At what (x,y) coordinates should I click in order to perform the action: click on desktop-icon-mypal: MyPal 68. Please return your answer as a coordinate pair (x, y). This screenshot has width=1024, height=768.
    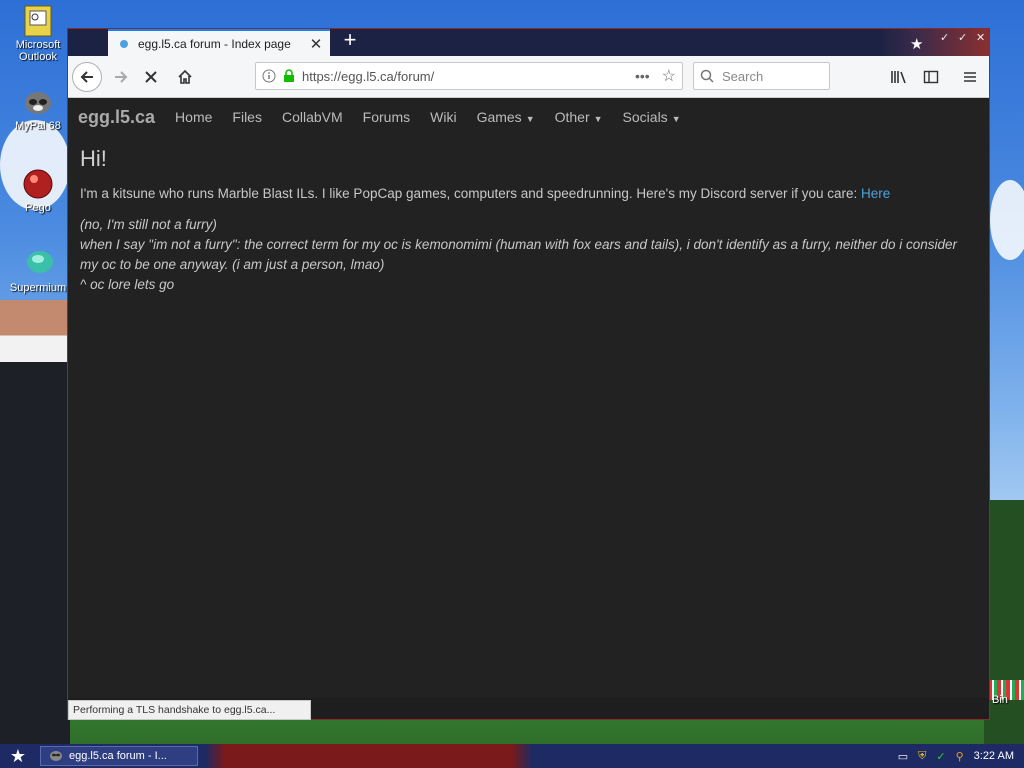
    Looking at the image, I should click on (38, 109).